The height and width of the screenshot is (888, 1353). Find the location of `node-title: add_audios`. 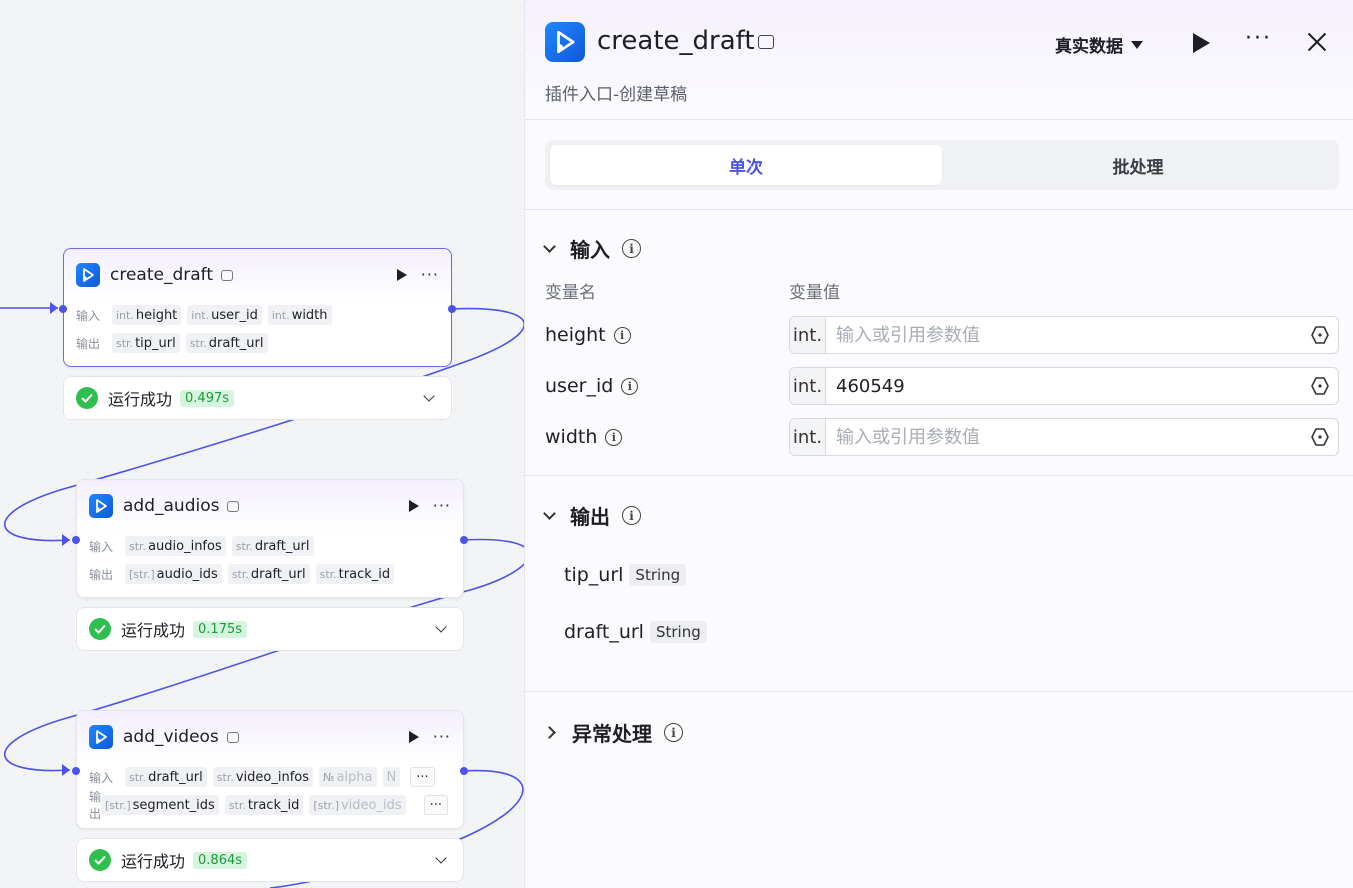

node-title: add_audios is located at coordinates (171, 506).